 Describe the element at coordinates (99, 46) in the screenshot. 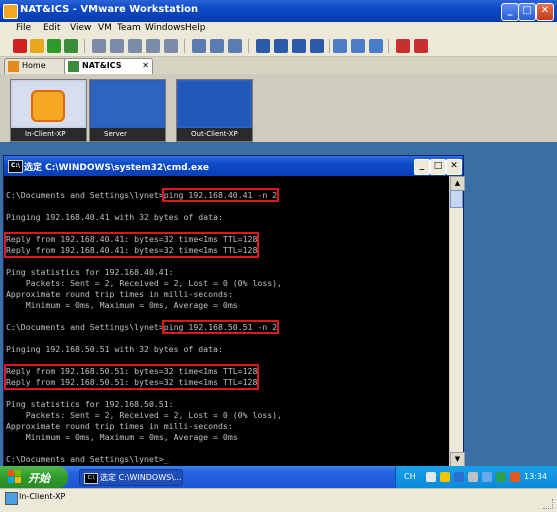

I see `snapshot-icon` at that location.